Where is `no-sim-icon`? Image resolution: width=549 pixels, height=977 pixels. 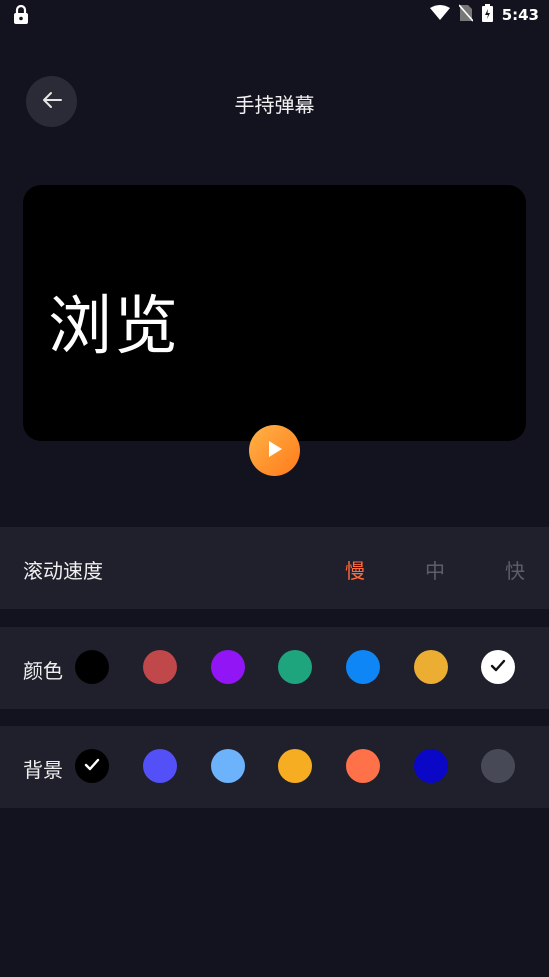
no-sim-icon is located at coordinates (466, 15).